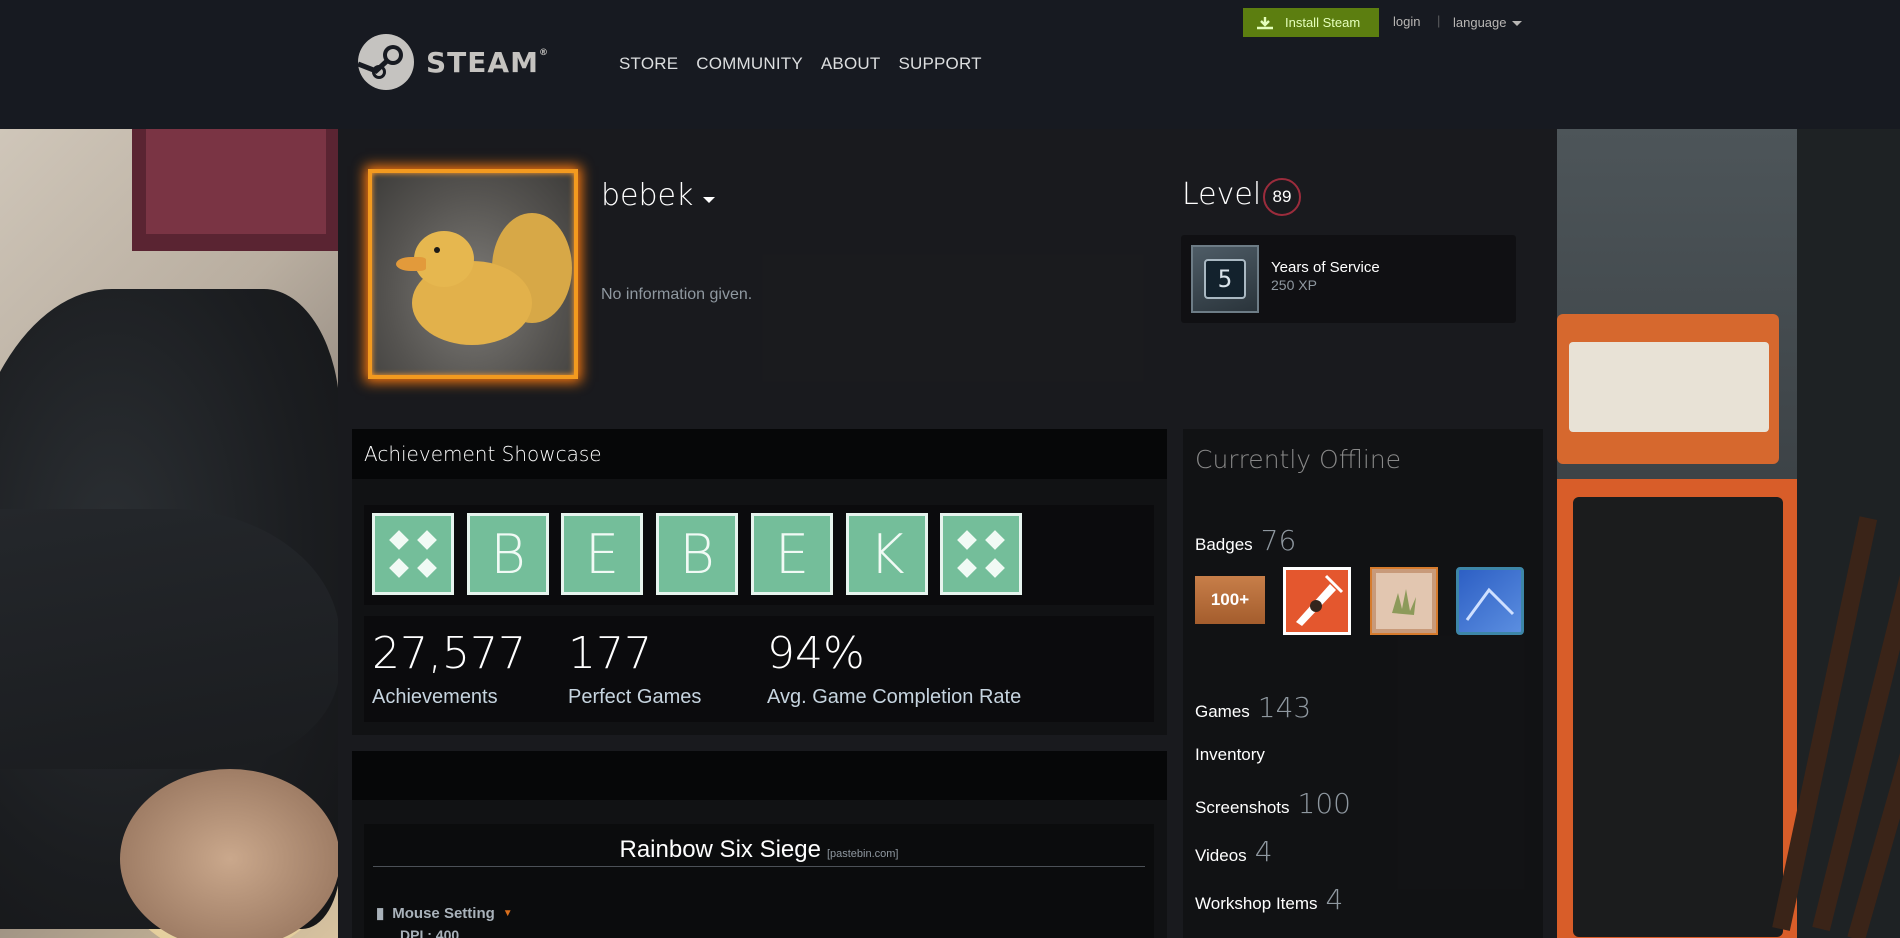 This screenshot has height=938, width=1900. I want to click on inventory-link: Inventory, so click(1230, 755).